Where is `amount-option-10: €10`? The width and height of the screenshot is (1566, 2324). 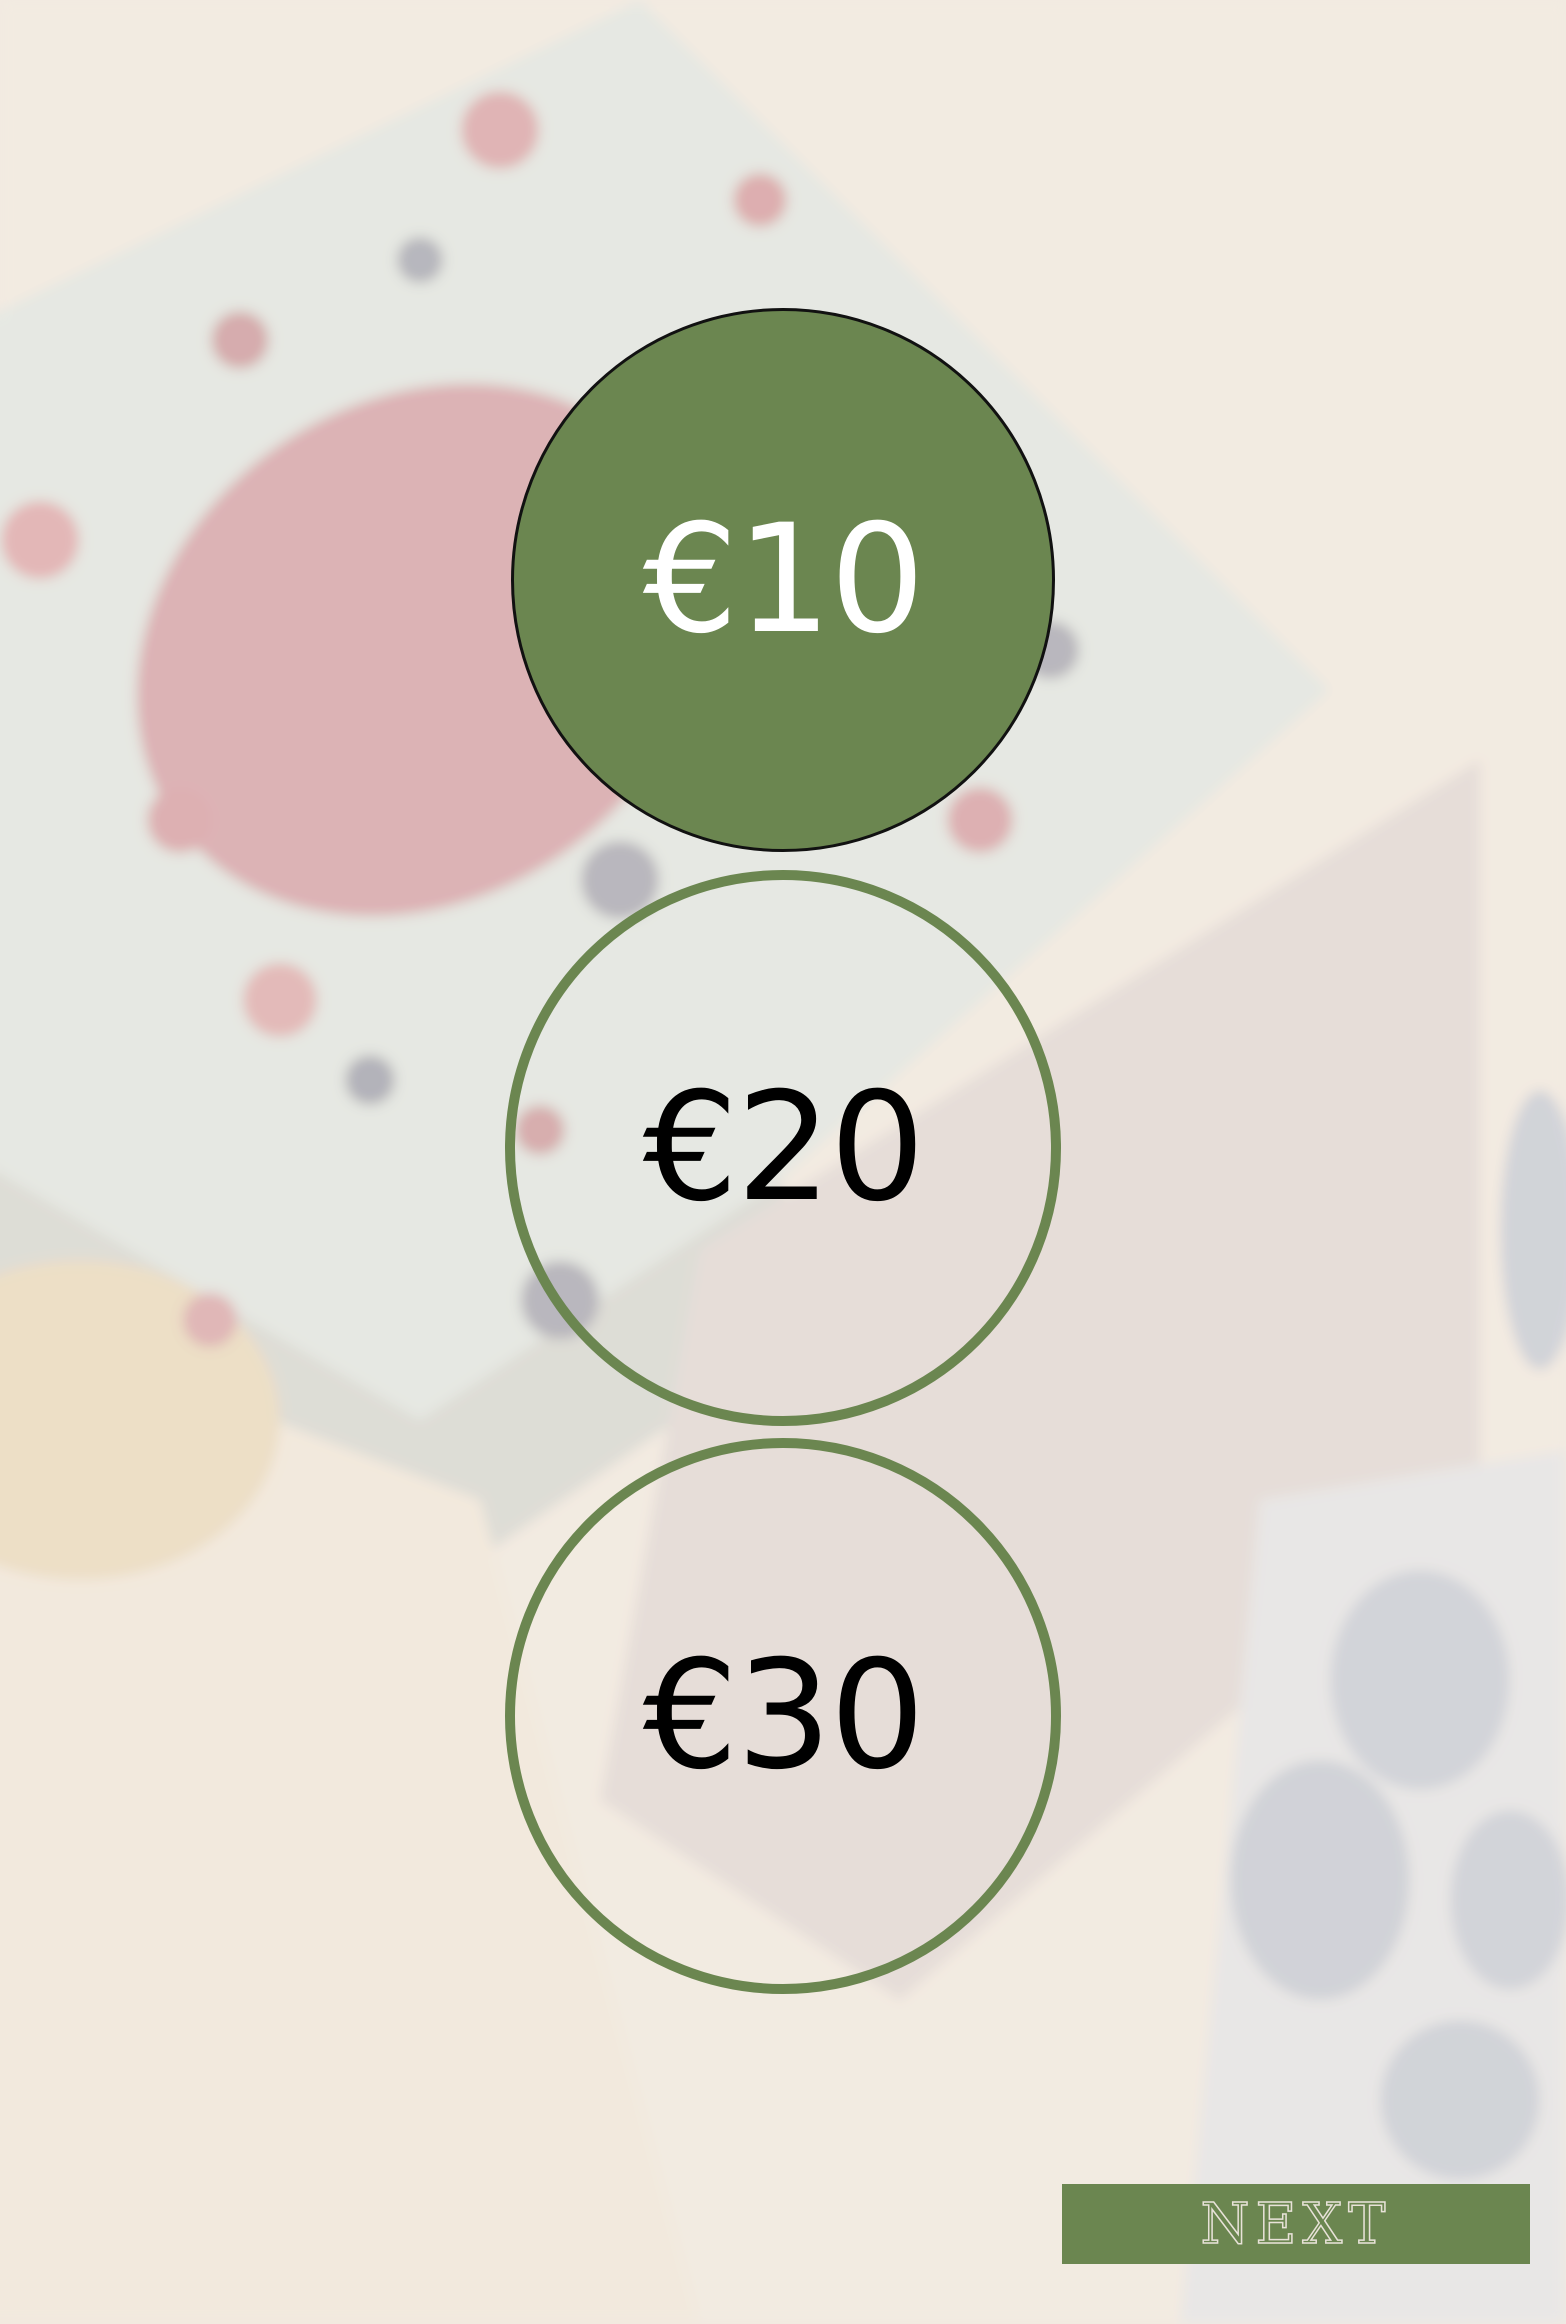
amount-option-10: €10 is located at coordinates (783, 580).